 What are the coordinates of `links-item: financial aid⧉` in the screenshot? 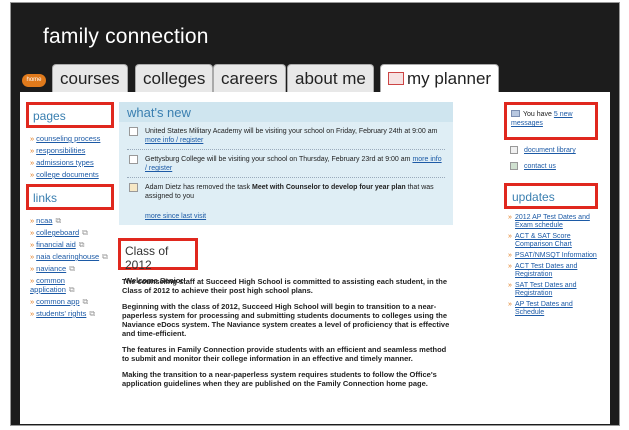 It's located at (80, 244).